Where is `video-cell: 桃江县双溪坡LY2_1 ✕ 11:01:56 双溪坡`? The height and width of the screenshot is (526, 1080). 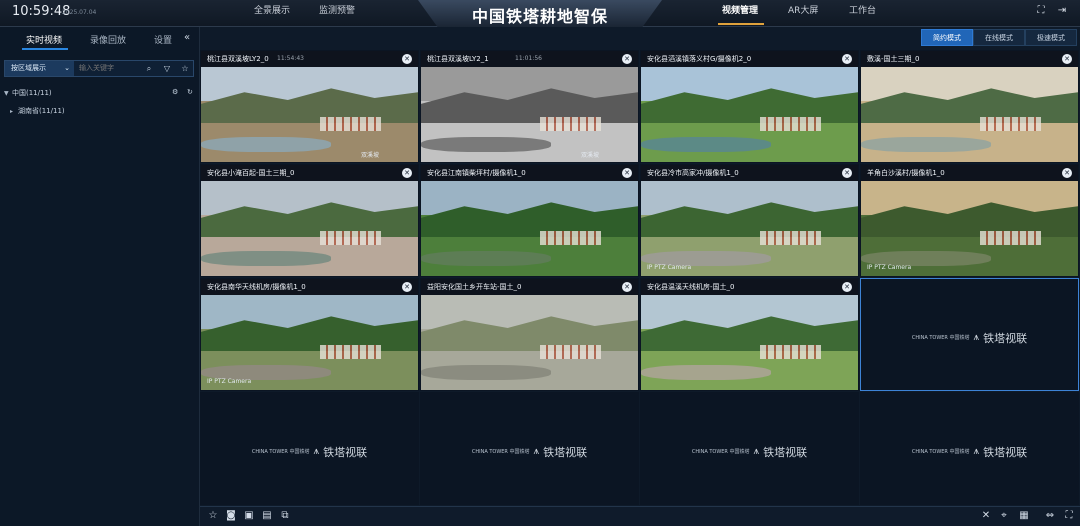
video-cell: 桃江县双溪坡LY2_1 ✕ 11:01:56 双溪坡 is located at coordinates (529, 106).